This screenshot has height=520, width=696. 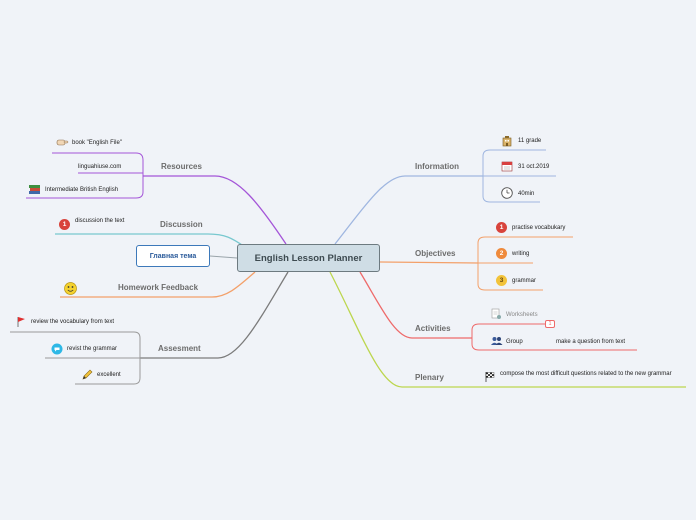 I want to click on info-item-date: 31 oct.2019, so click(x=533, y=167).